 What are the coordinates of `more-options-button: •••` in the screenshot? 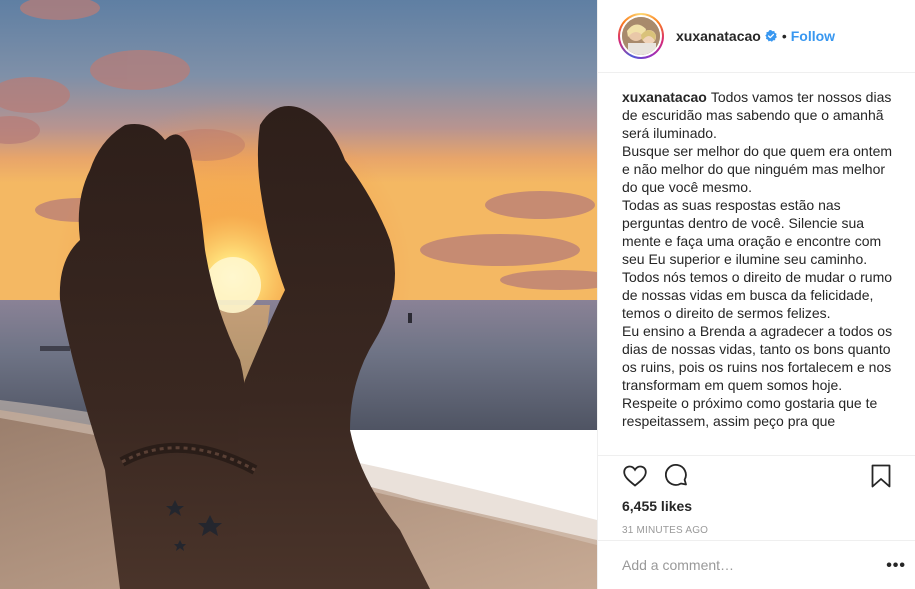 It's located at (896, 566).